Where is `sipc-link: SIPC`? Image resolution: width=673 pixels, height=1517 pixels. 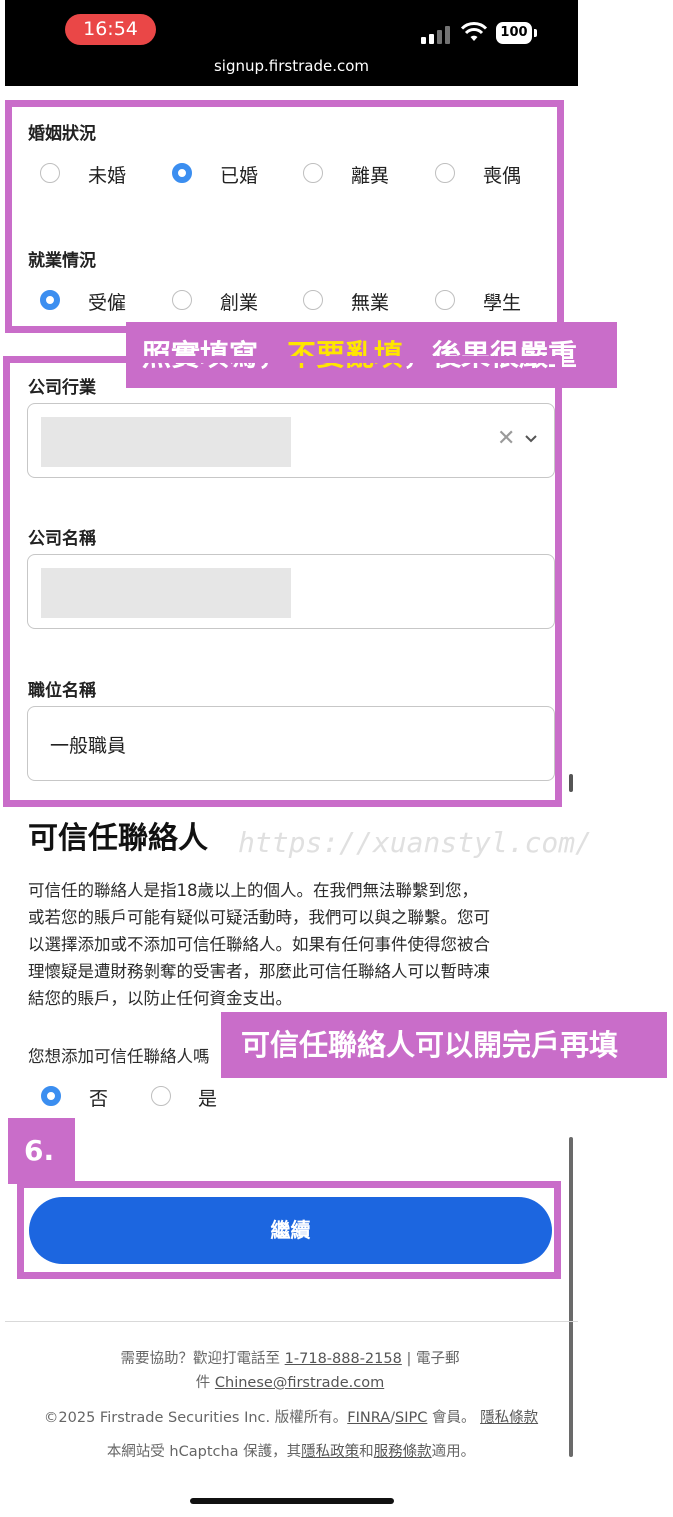 sipc-link: SIPC is located at coordinates (411, 1418).